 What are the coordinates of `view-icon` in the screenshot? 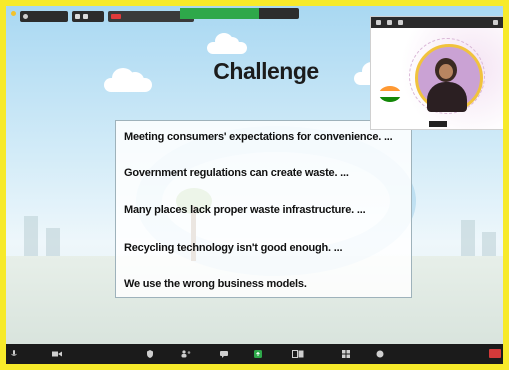 It's located at (389, 22).